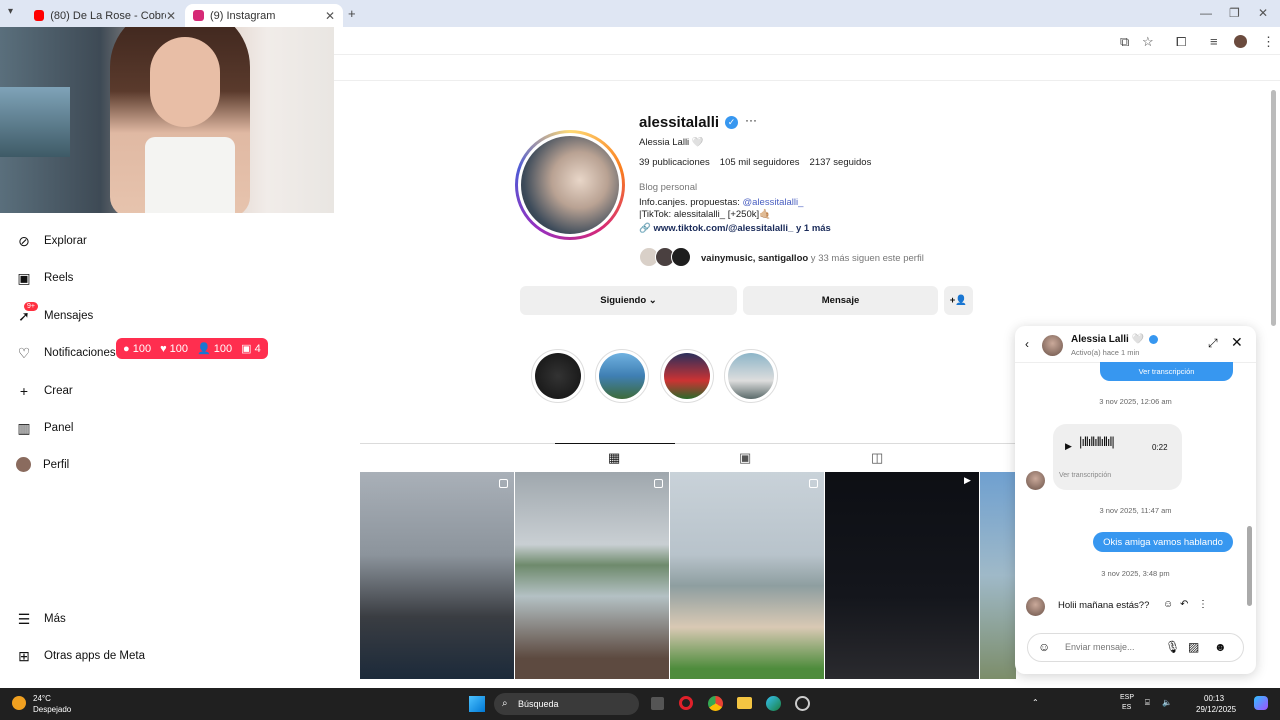 The image size is (1280, 720). Describe the element at coordinates (877, 458) in the screenshot. I see `tagged-tab-icon: ◫` at that location.